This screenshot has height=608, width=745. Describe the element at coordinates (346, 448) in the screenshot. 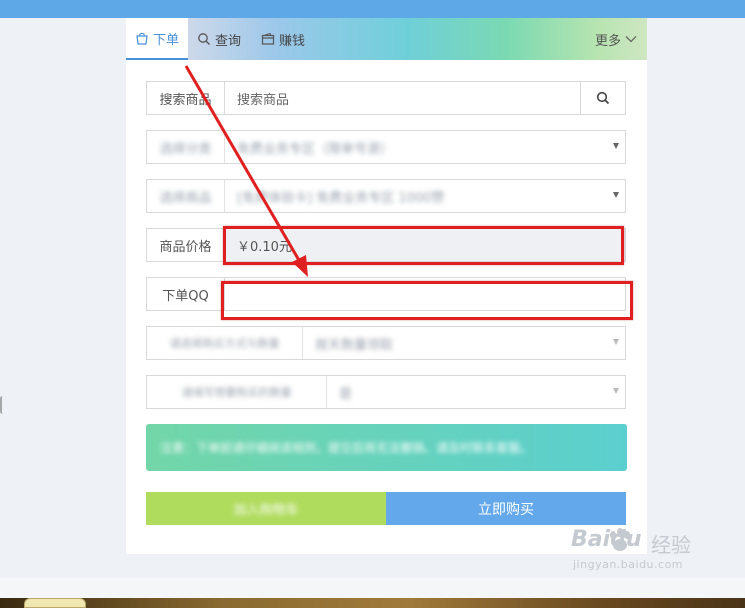

I see `notice-text: 注意：下单前请仔细阅读规则，提交后将无法撤销。请及时联系客服。` at that location.